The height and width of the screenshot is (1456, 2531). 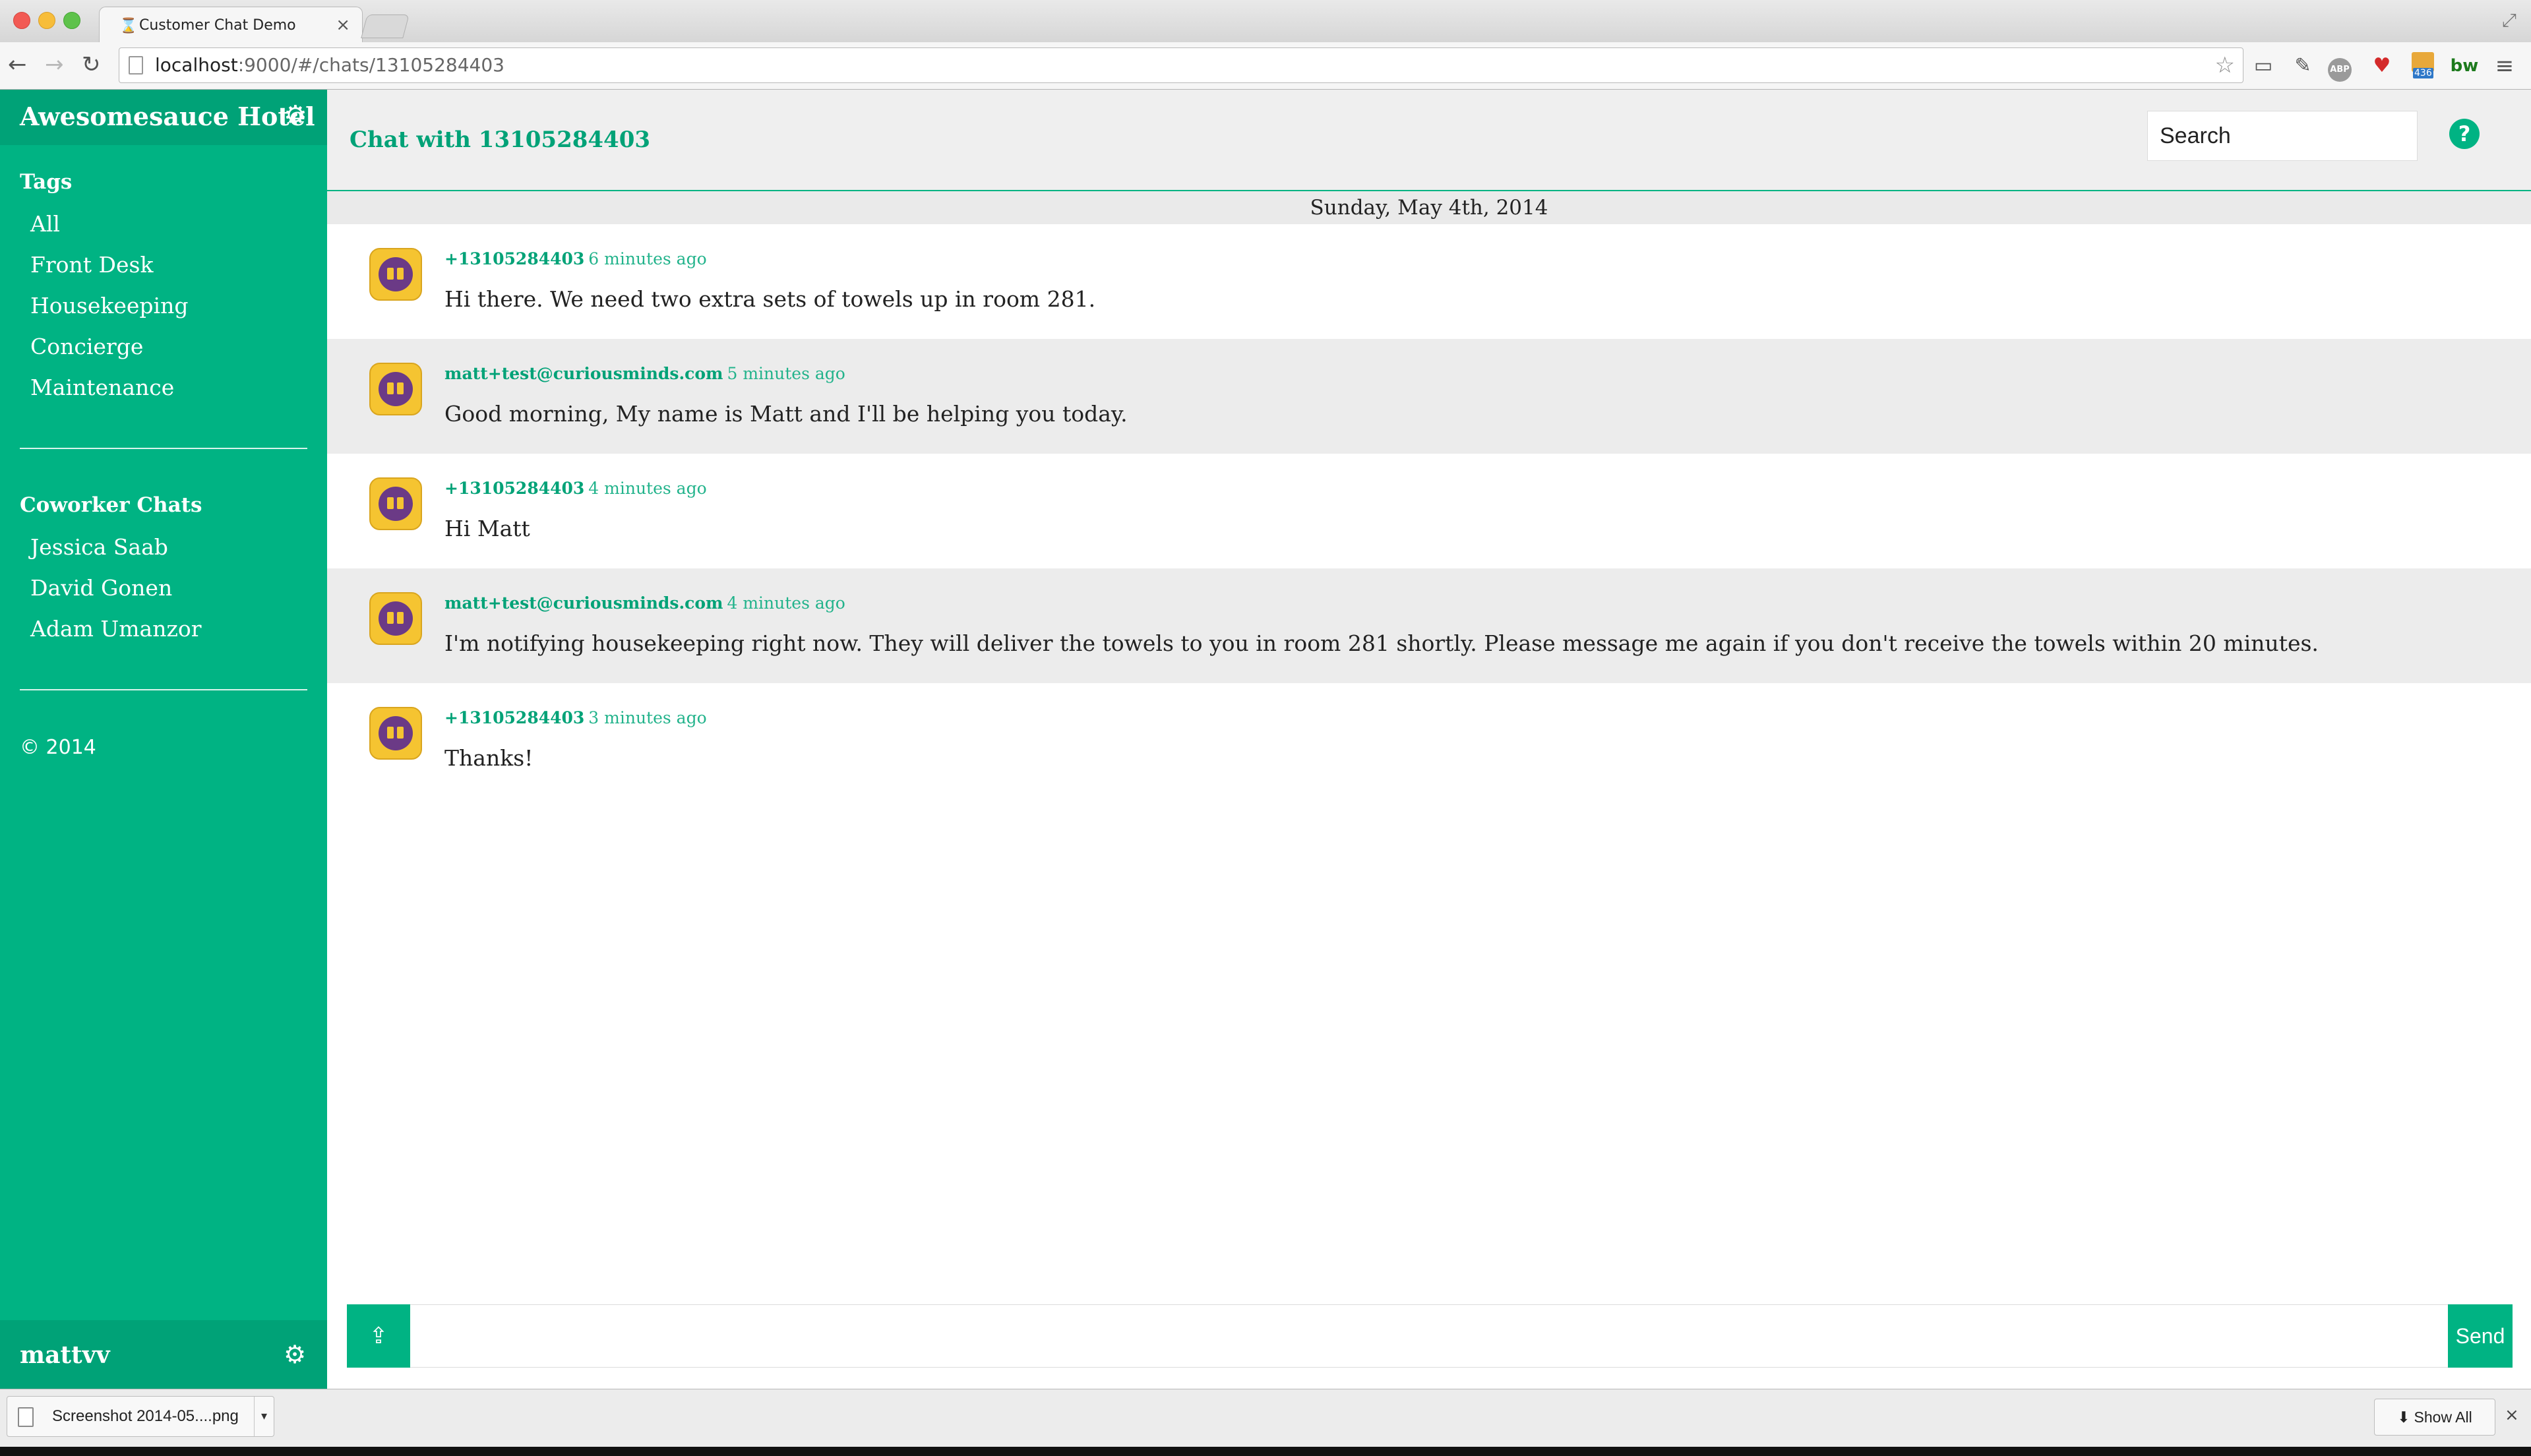 I want to click on download-shelf: Screenshot 2014-05....png ▾ ⬇ Show All ×, so click(x=1265, y=1418).